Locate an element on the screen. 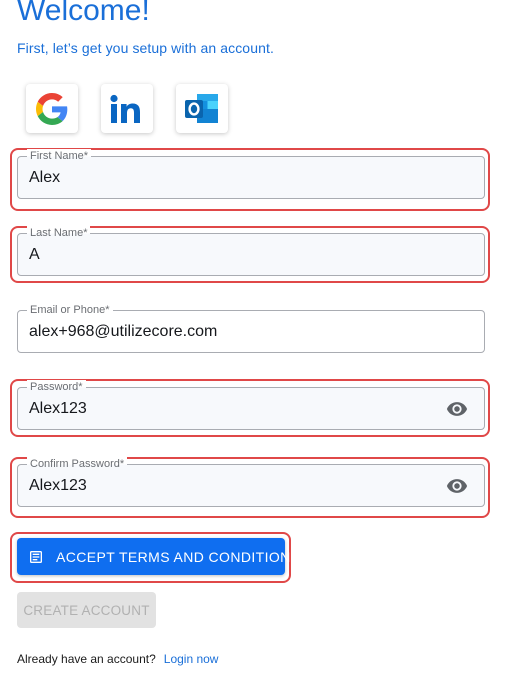 This screenshot has height=676, width=525. create-account-button: CREATE ACCOUNT is located at coordinates (86, 610).